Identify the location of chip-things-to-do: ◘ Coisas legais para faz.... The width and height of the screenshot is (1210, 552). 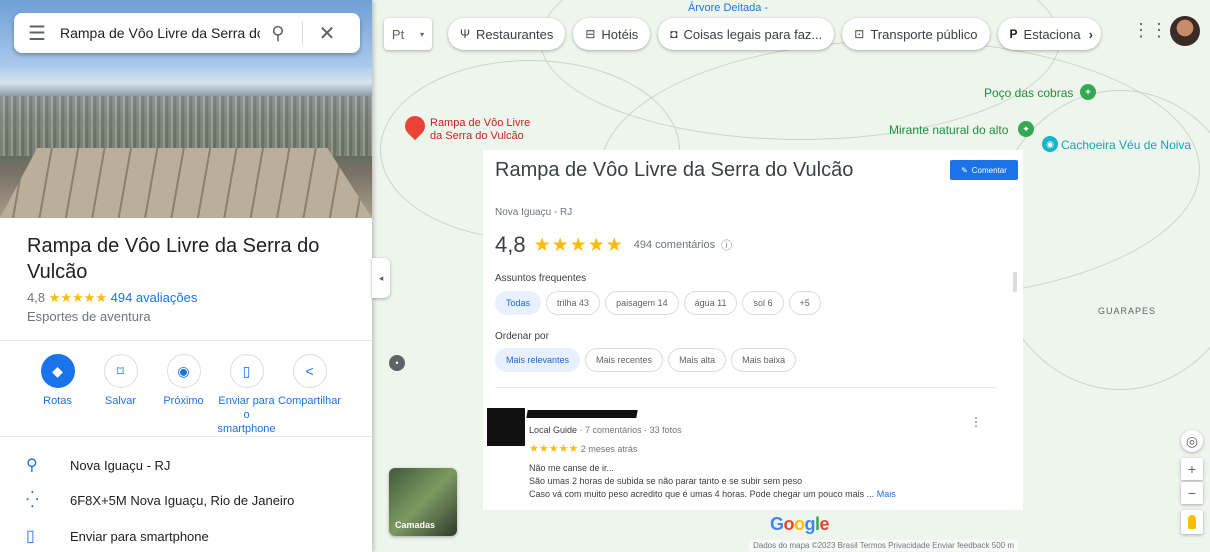
(746, 34).